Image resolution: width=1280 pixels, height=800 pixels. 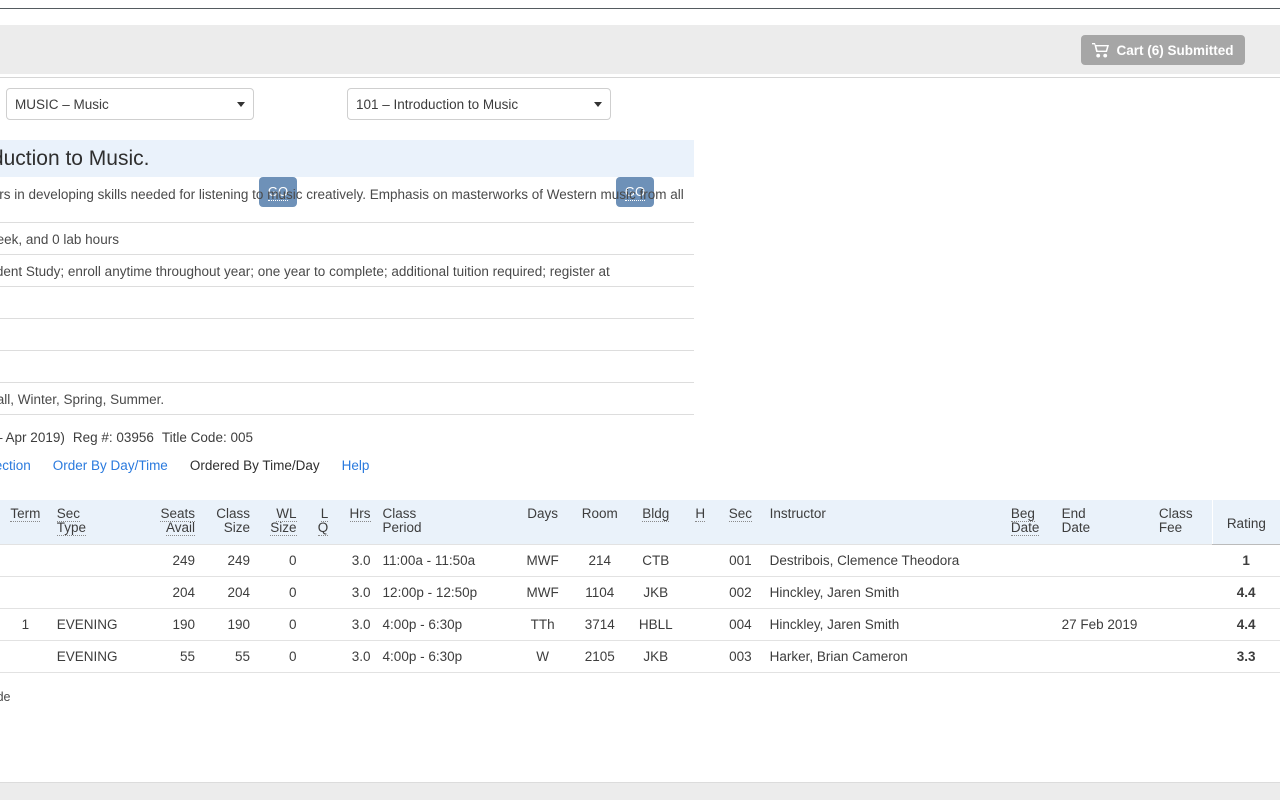 I want to click on cart-submitted-button: Cart (6) Submitted, so click(x=1163, y=50).